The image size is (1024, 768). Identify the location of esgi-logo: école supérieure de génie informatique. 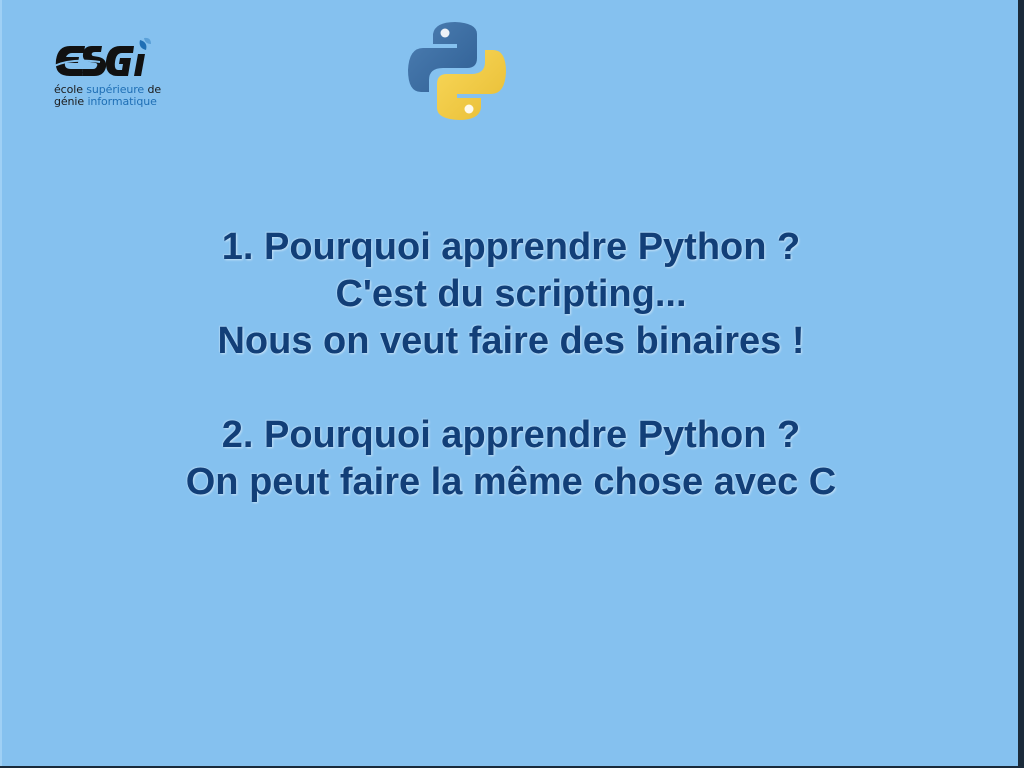
(114, 76).